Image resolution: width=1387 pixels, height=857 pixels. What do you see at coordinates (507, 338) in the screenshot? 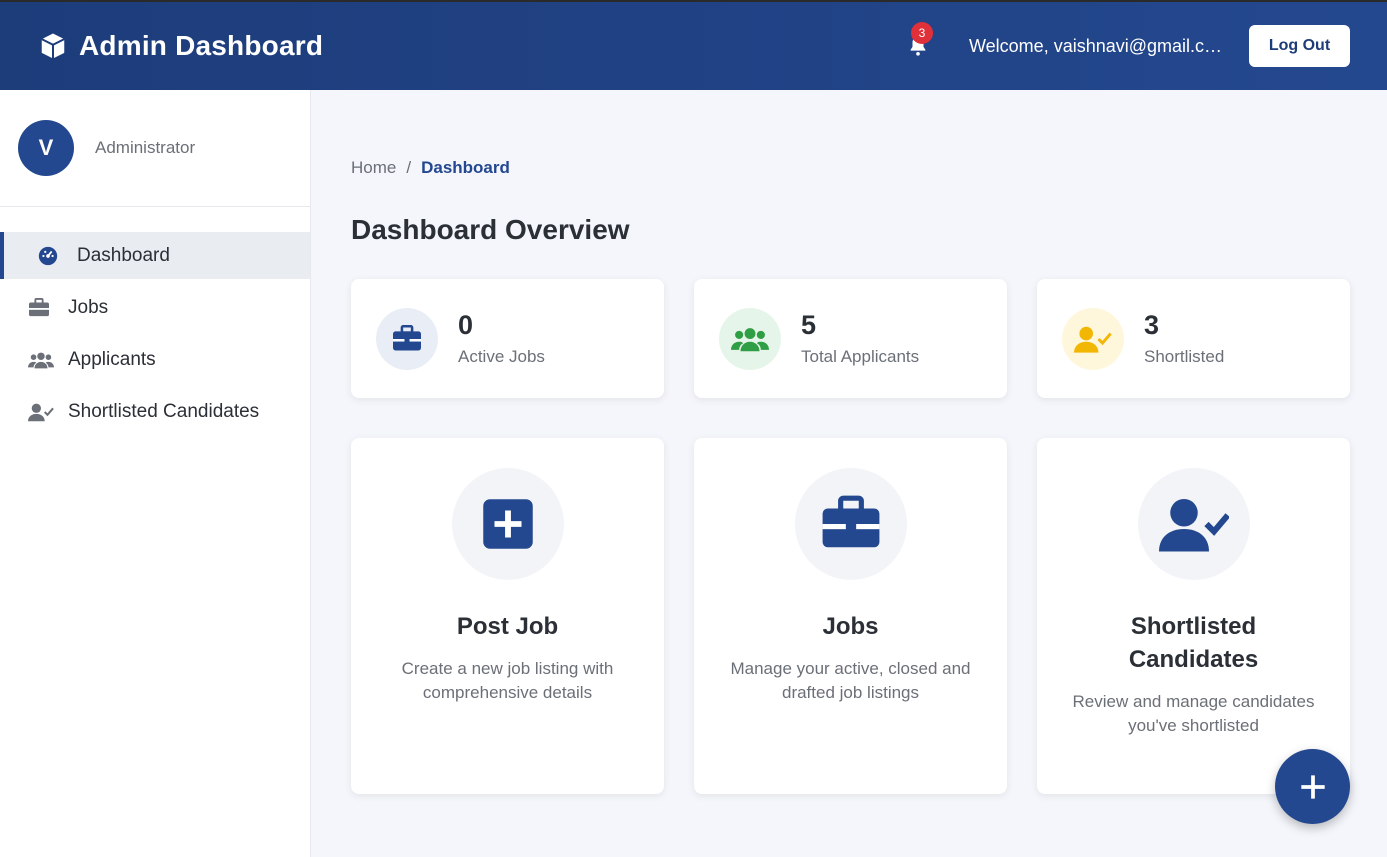
I see `stat-card-active-jobs: 0 Active Jobs` at bounding box center [507, 338].